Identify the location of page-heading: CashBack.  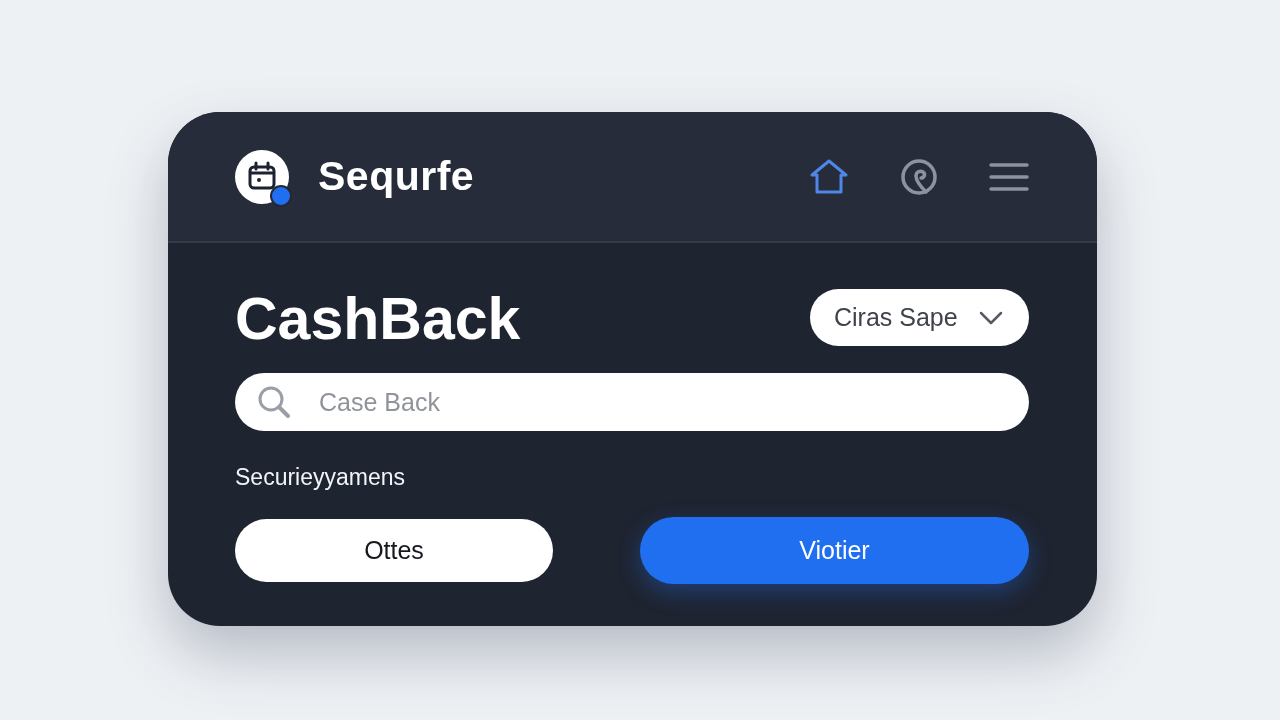
(378, 319).